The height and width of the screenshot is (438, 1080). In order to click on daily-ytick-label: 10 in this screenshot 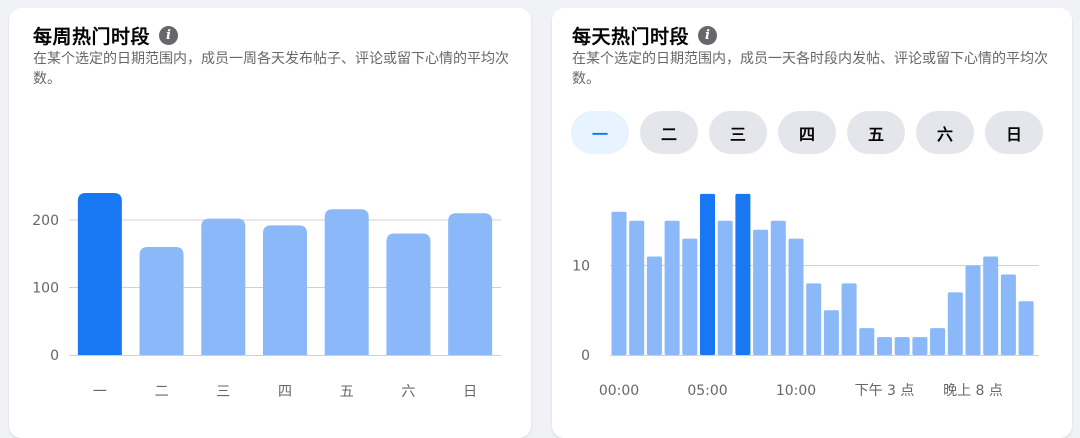, I will do `click(581, 267)`.